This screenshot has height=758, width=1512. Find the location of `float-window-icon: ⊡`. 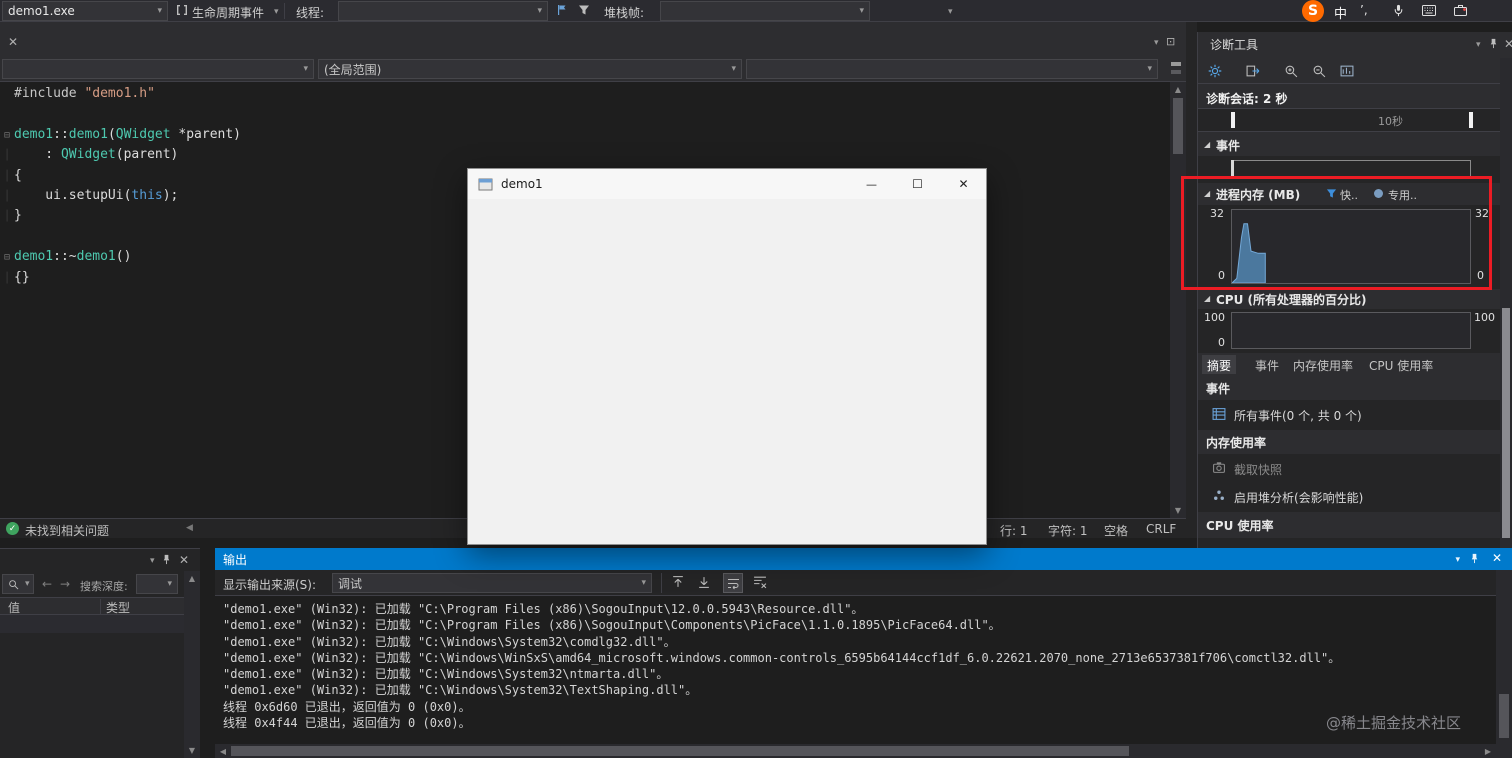

float-window-icon: ⊡ is located at coordinates (1170, 41).